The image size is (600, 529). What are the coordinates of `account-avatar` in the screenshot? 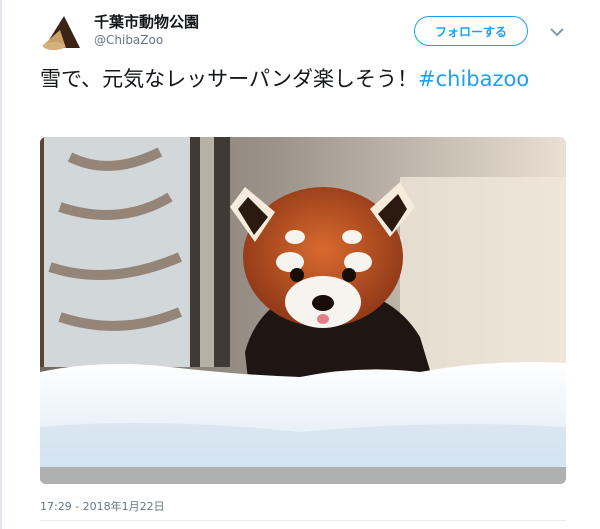 It's located at (62, 32).